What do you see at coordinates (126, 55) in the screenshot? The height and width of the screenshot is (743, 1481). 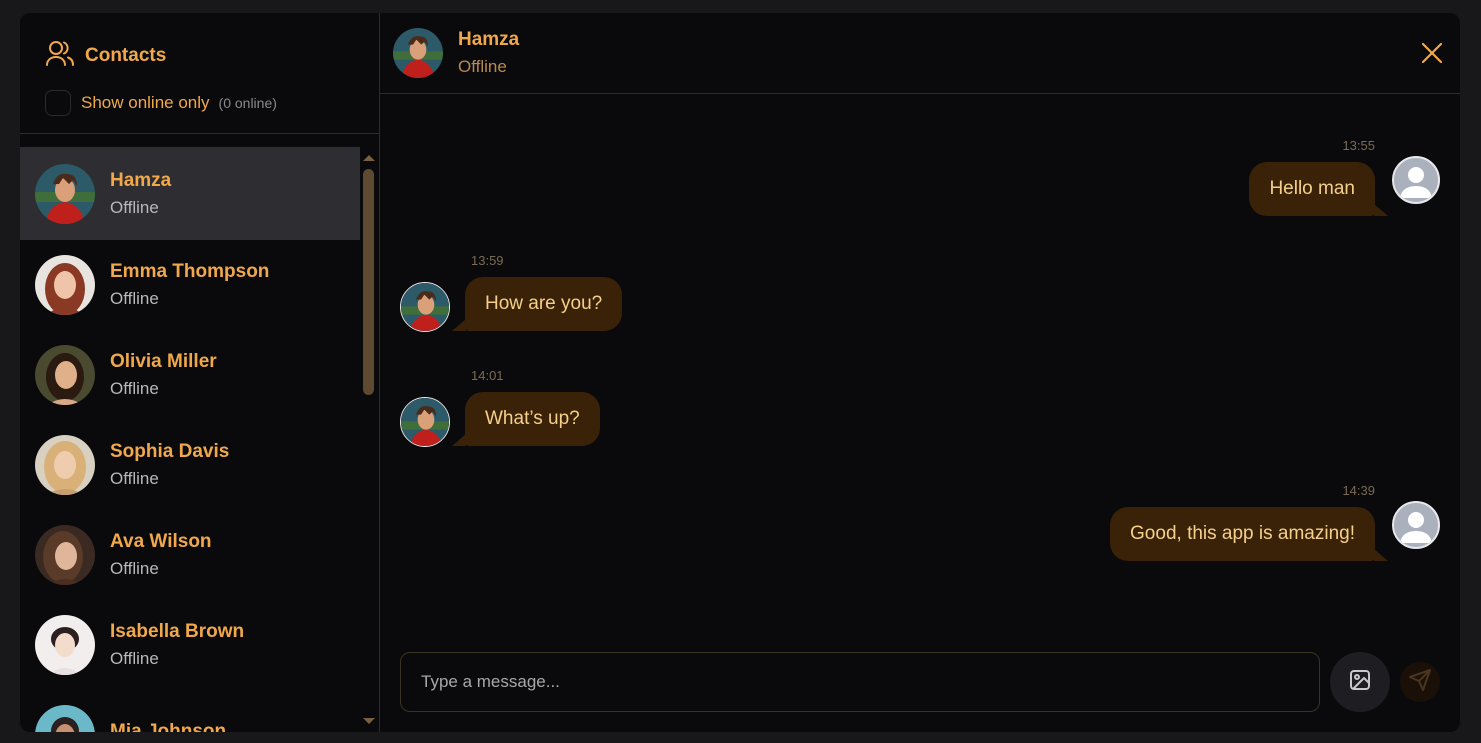 I see `contacts-title: Contacts` at bounding box center [126, 55].